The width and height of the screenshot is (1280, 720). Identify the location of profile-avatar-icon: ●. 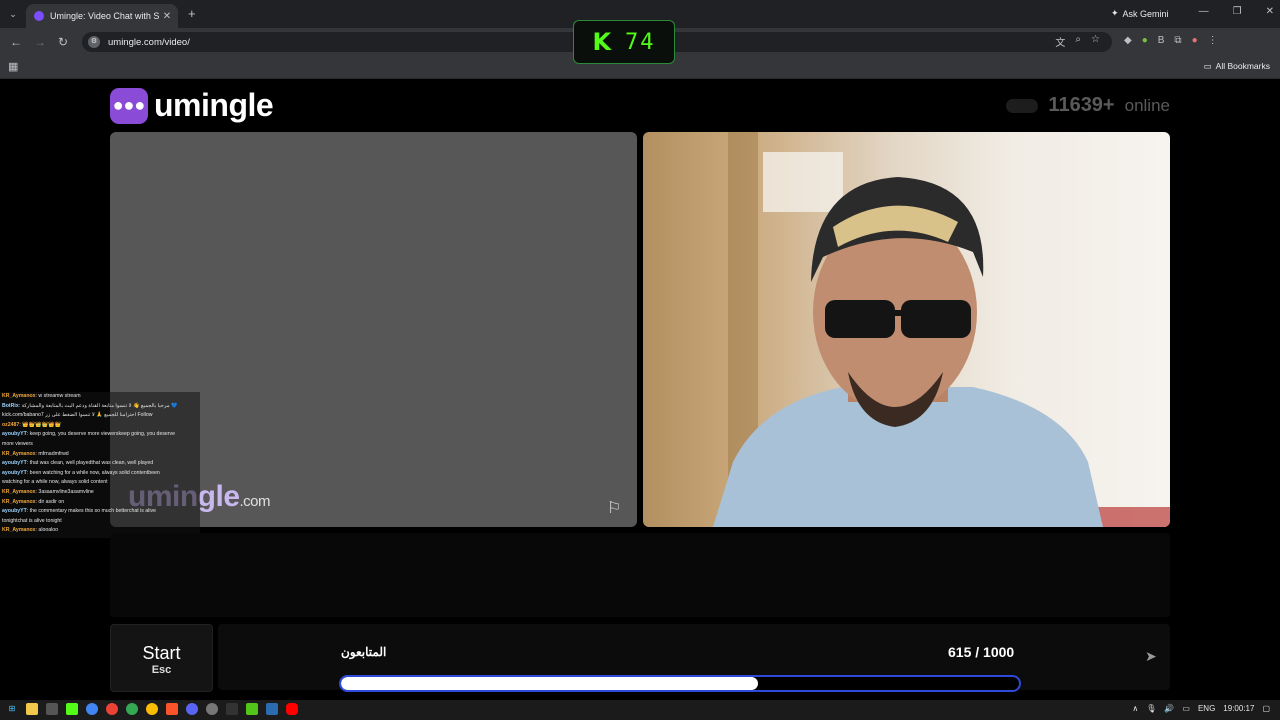
(1195, 40).